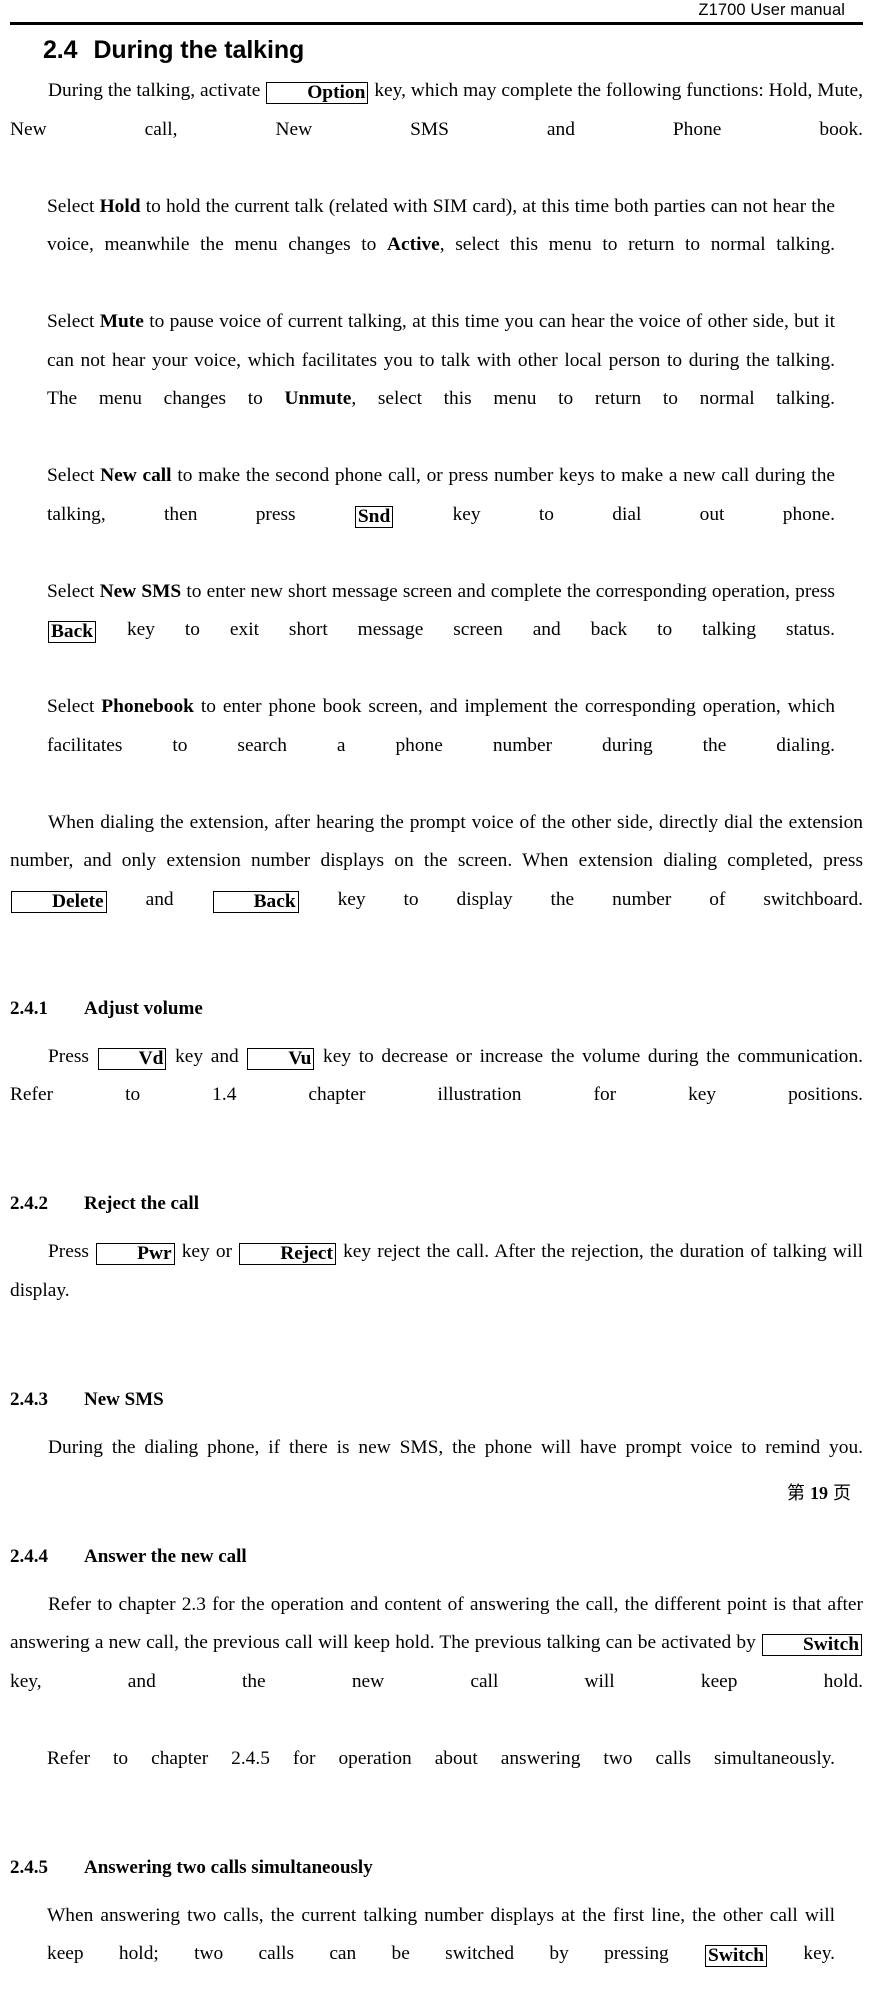  What do you see at coordinates (47, 1868) in the screenshot?
I see `subsection-number-2-4-5: 2.4.5` at bounding box center [47, 1868].